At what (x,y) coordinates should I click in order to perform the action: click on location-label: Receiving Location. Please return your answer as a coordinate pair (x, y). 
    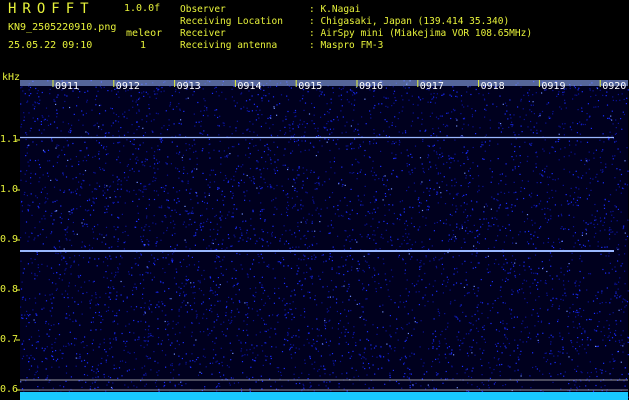
    Looking at the image, I should click on (231, 21).